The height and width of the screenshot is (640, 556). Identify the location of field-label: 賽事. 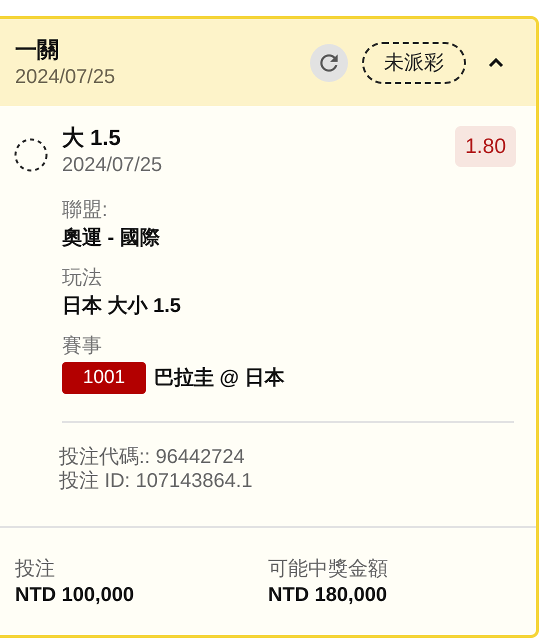
(82, 346).